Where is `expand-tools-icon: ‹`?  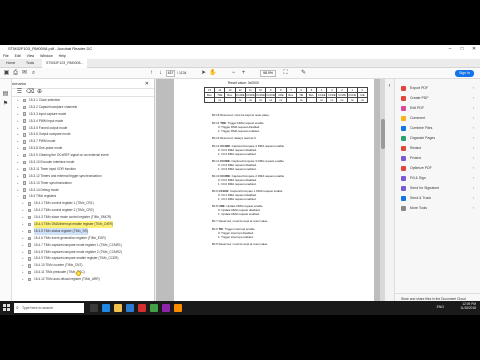 expand-tools-icon: ‹ is located at coordinates (389, 86).